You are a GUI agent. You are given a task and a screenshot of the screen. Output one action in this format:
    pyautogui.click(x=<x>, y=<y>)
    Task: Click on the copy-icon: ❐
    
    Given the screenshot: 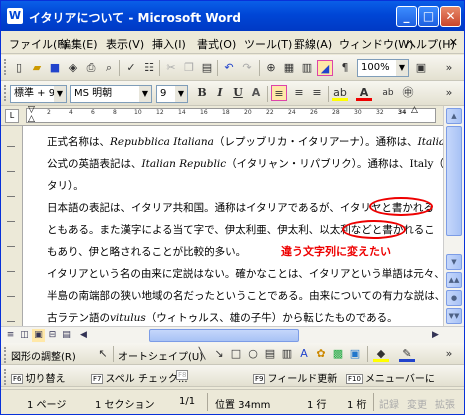 What is the action you would take?
    pyautogui.click(x=189, y=68)
    